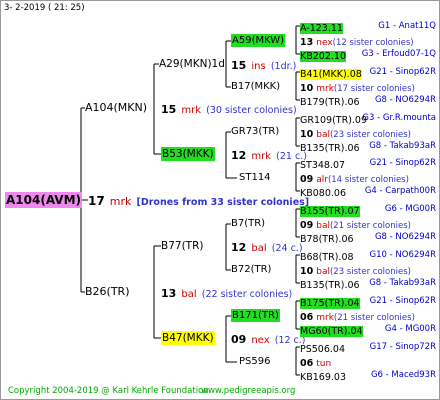  I want to click on g3-queen: B17(MKK), so click(255, 86).